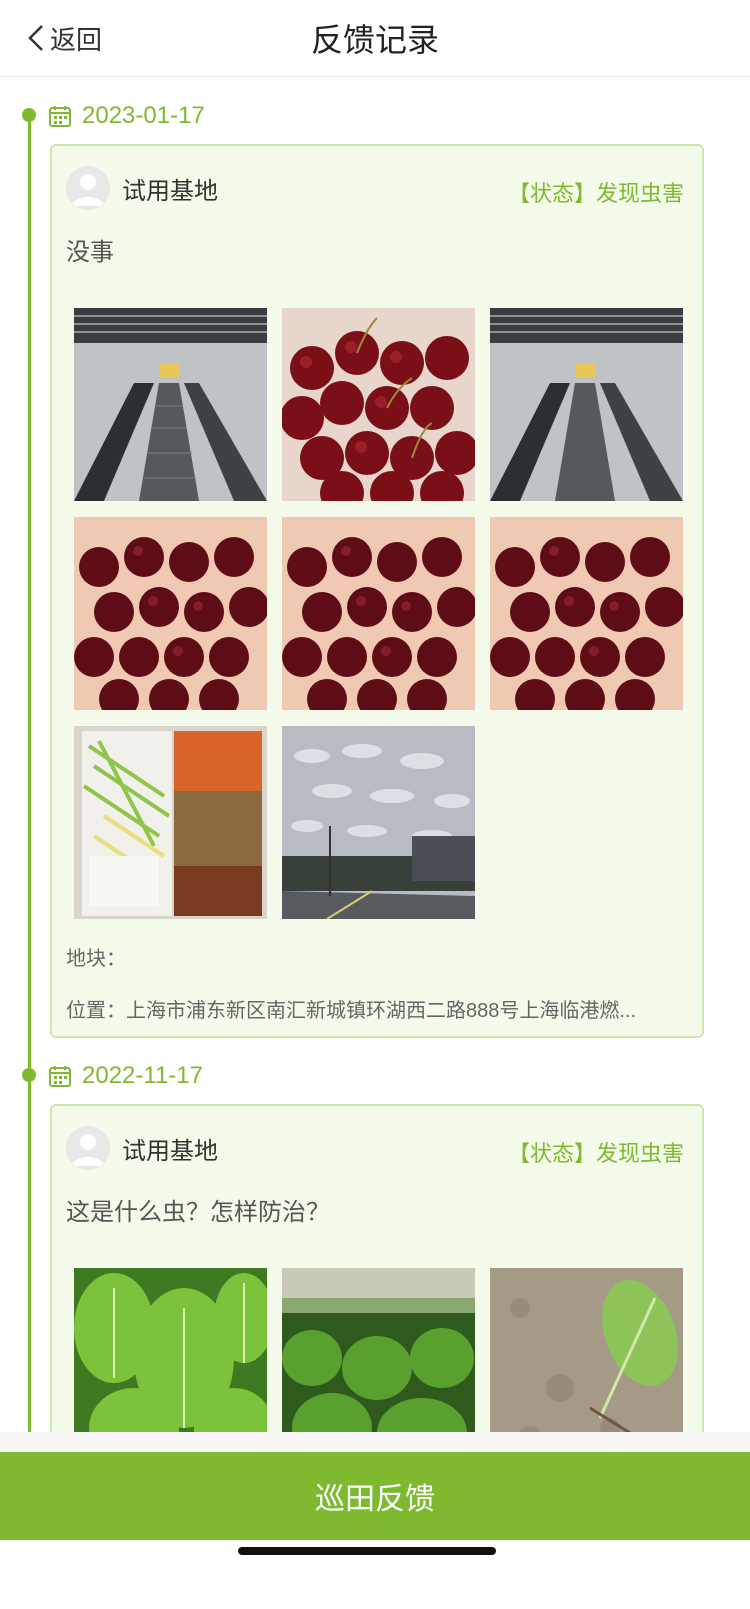 The width and height of the screenshot is (750, 1609). I want to click on date-header: 2023-01-17, so click(126, 116).